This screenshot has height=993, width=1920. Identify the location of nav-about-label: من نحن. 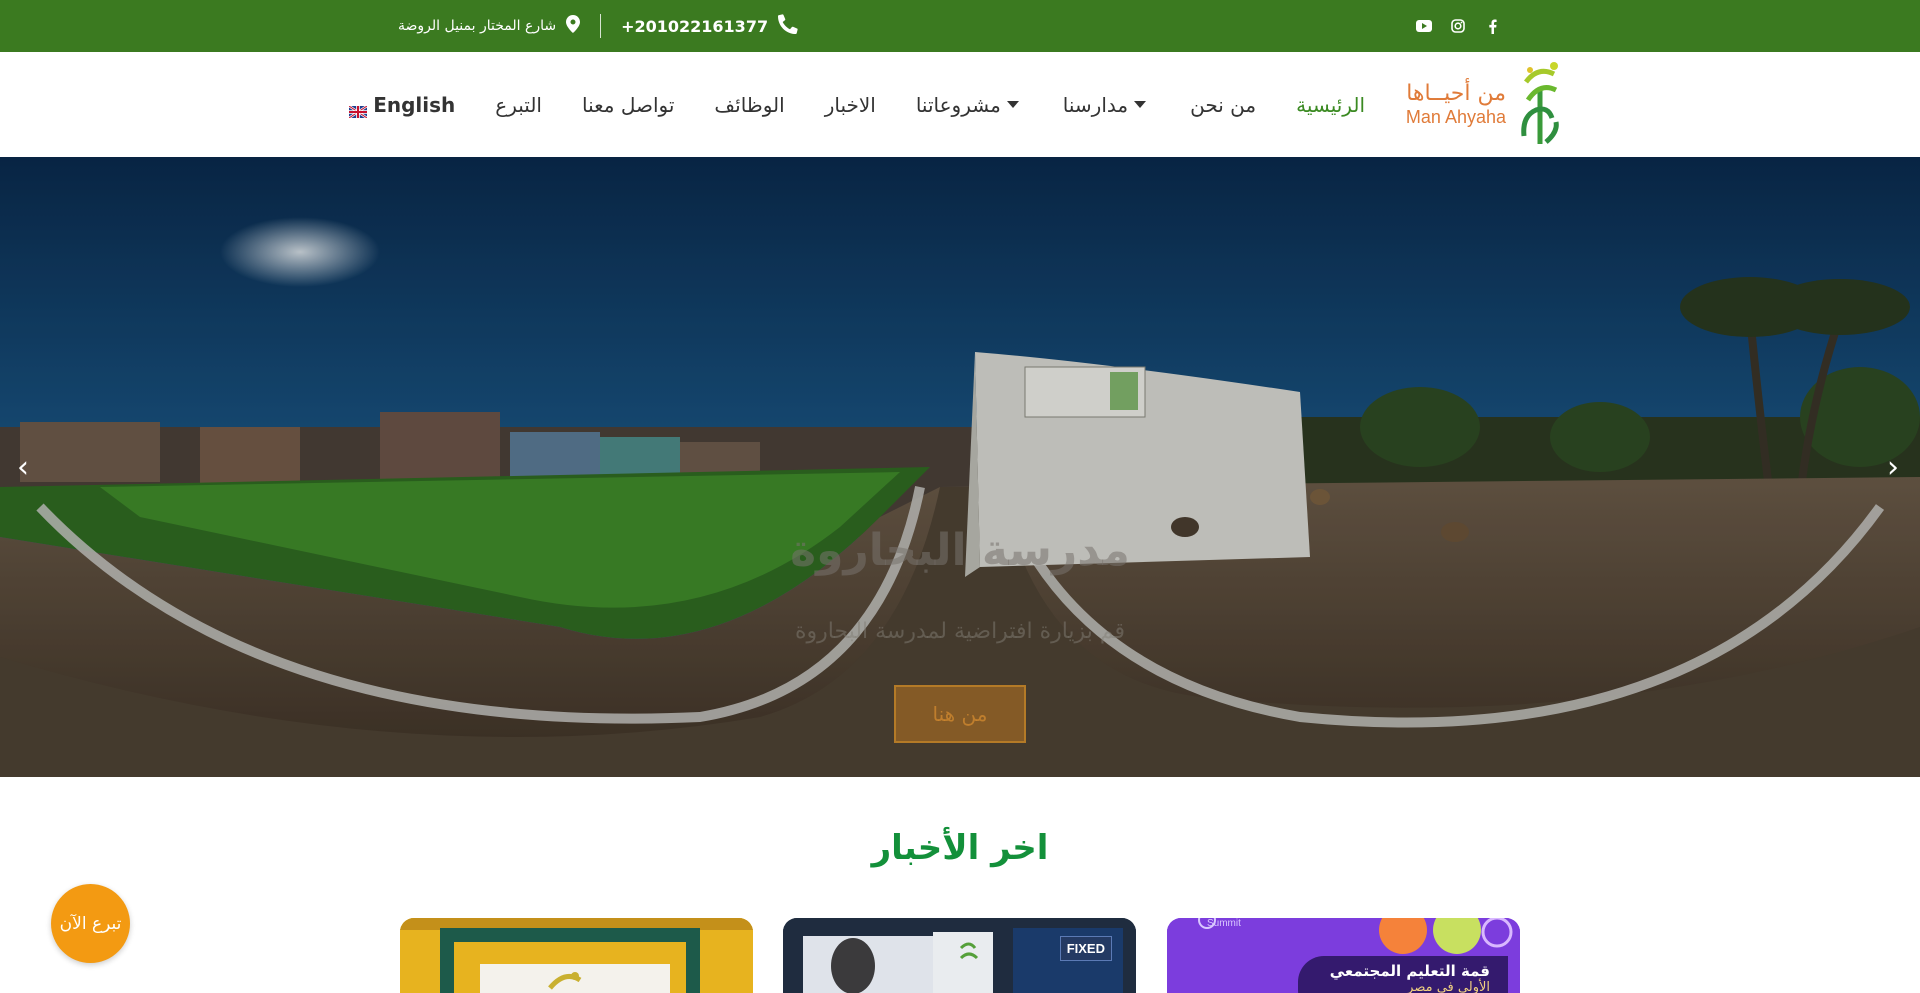
(1223, 104).